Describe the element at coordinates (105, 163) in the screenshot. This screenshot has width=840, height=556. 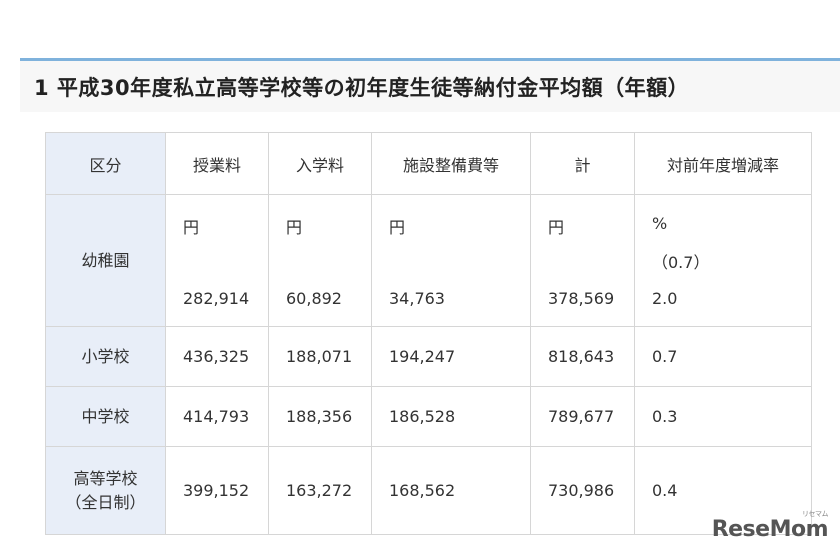
I see `header-category: 区分` at that location.